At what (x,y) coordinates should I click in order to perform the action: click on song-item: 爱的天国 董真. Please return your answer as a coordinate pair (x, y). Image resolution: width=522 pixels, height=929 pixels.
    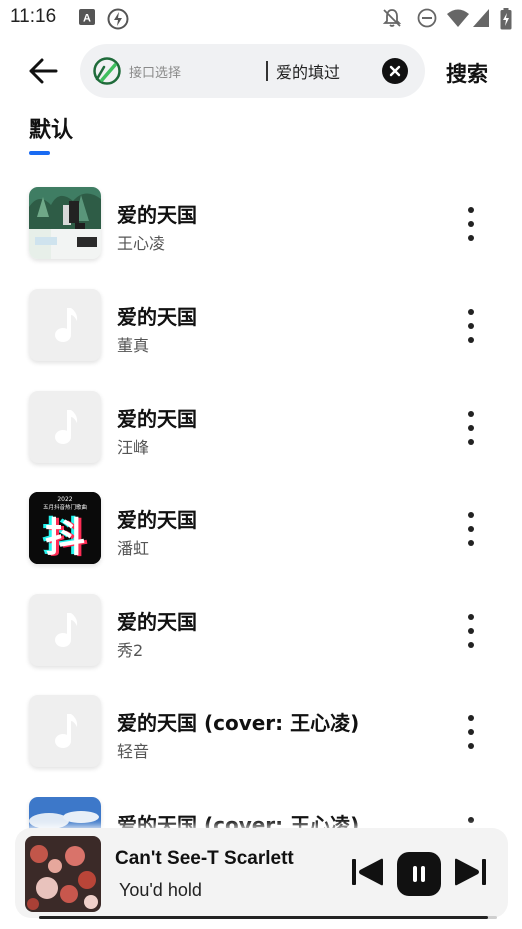
    Looking at the image, I should click on (261, 334).